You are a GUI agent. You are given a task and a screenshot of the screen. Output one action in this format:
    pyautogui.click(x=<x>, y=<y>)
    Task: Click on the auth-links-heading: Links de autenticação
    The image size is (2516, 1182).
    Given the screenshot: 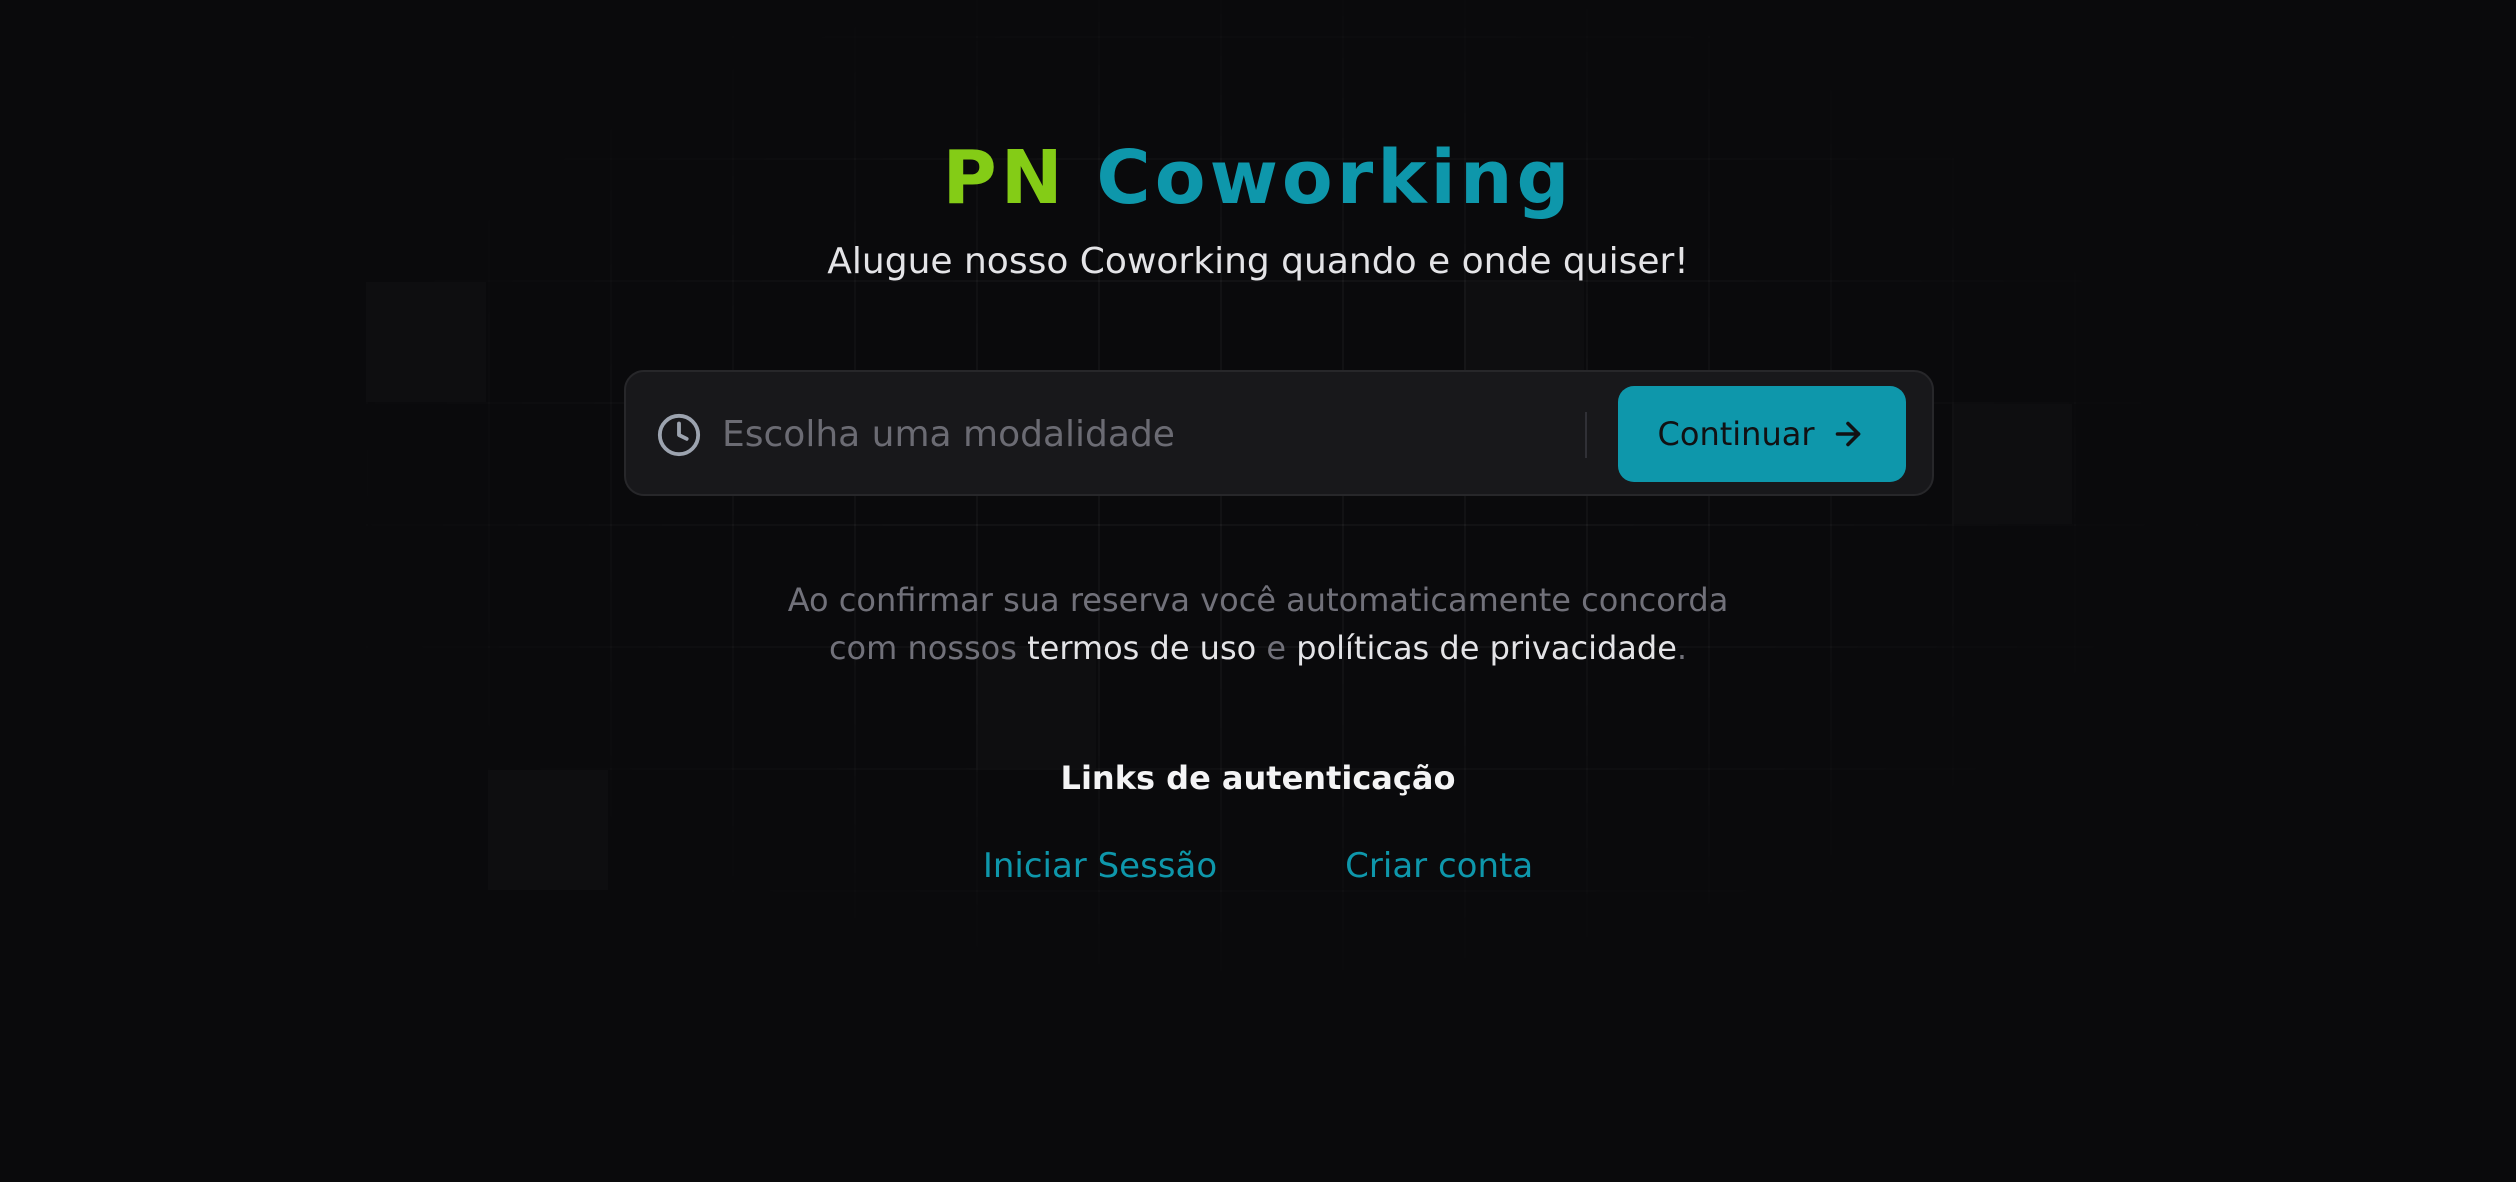 What is the action you would take?
    pyautogui.click(x=1258, y=778)
    